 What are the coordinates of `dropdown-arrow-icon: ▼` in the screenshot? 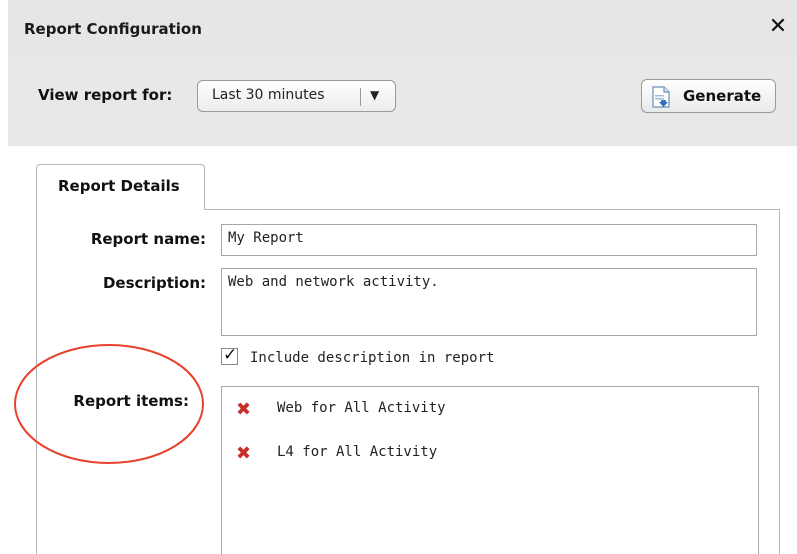 It's located at (375, 95).